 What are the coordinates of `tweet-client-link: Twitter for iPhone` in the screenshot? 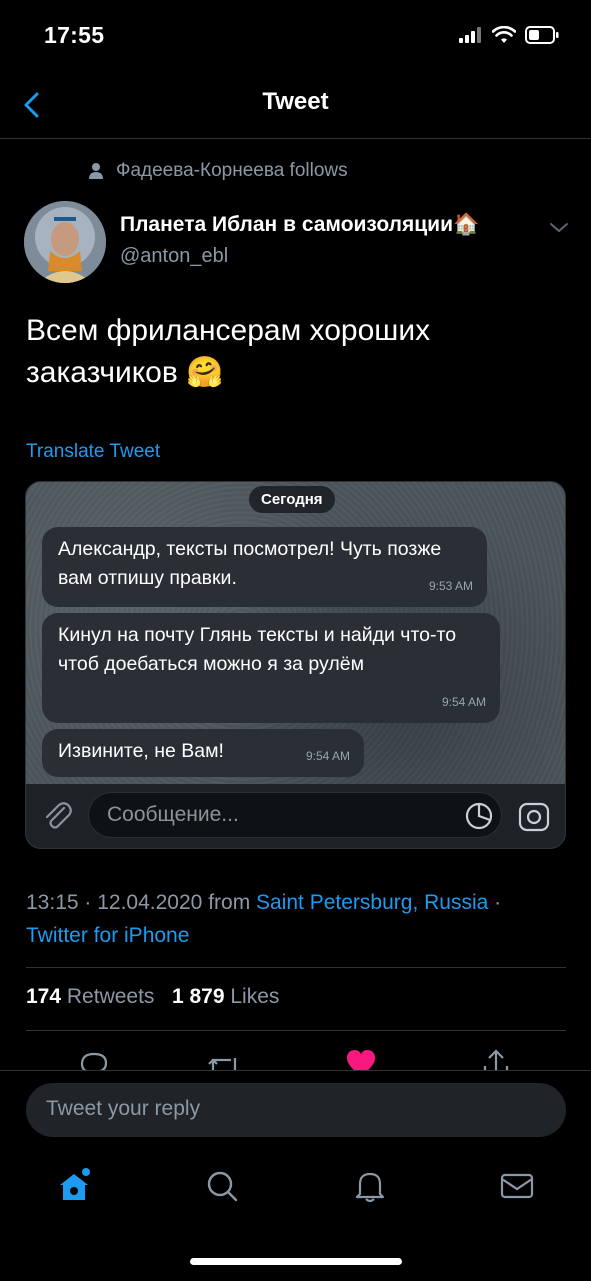 It's located at (107, 935).